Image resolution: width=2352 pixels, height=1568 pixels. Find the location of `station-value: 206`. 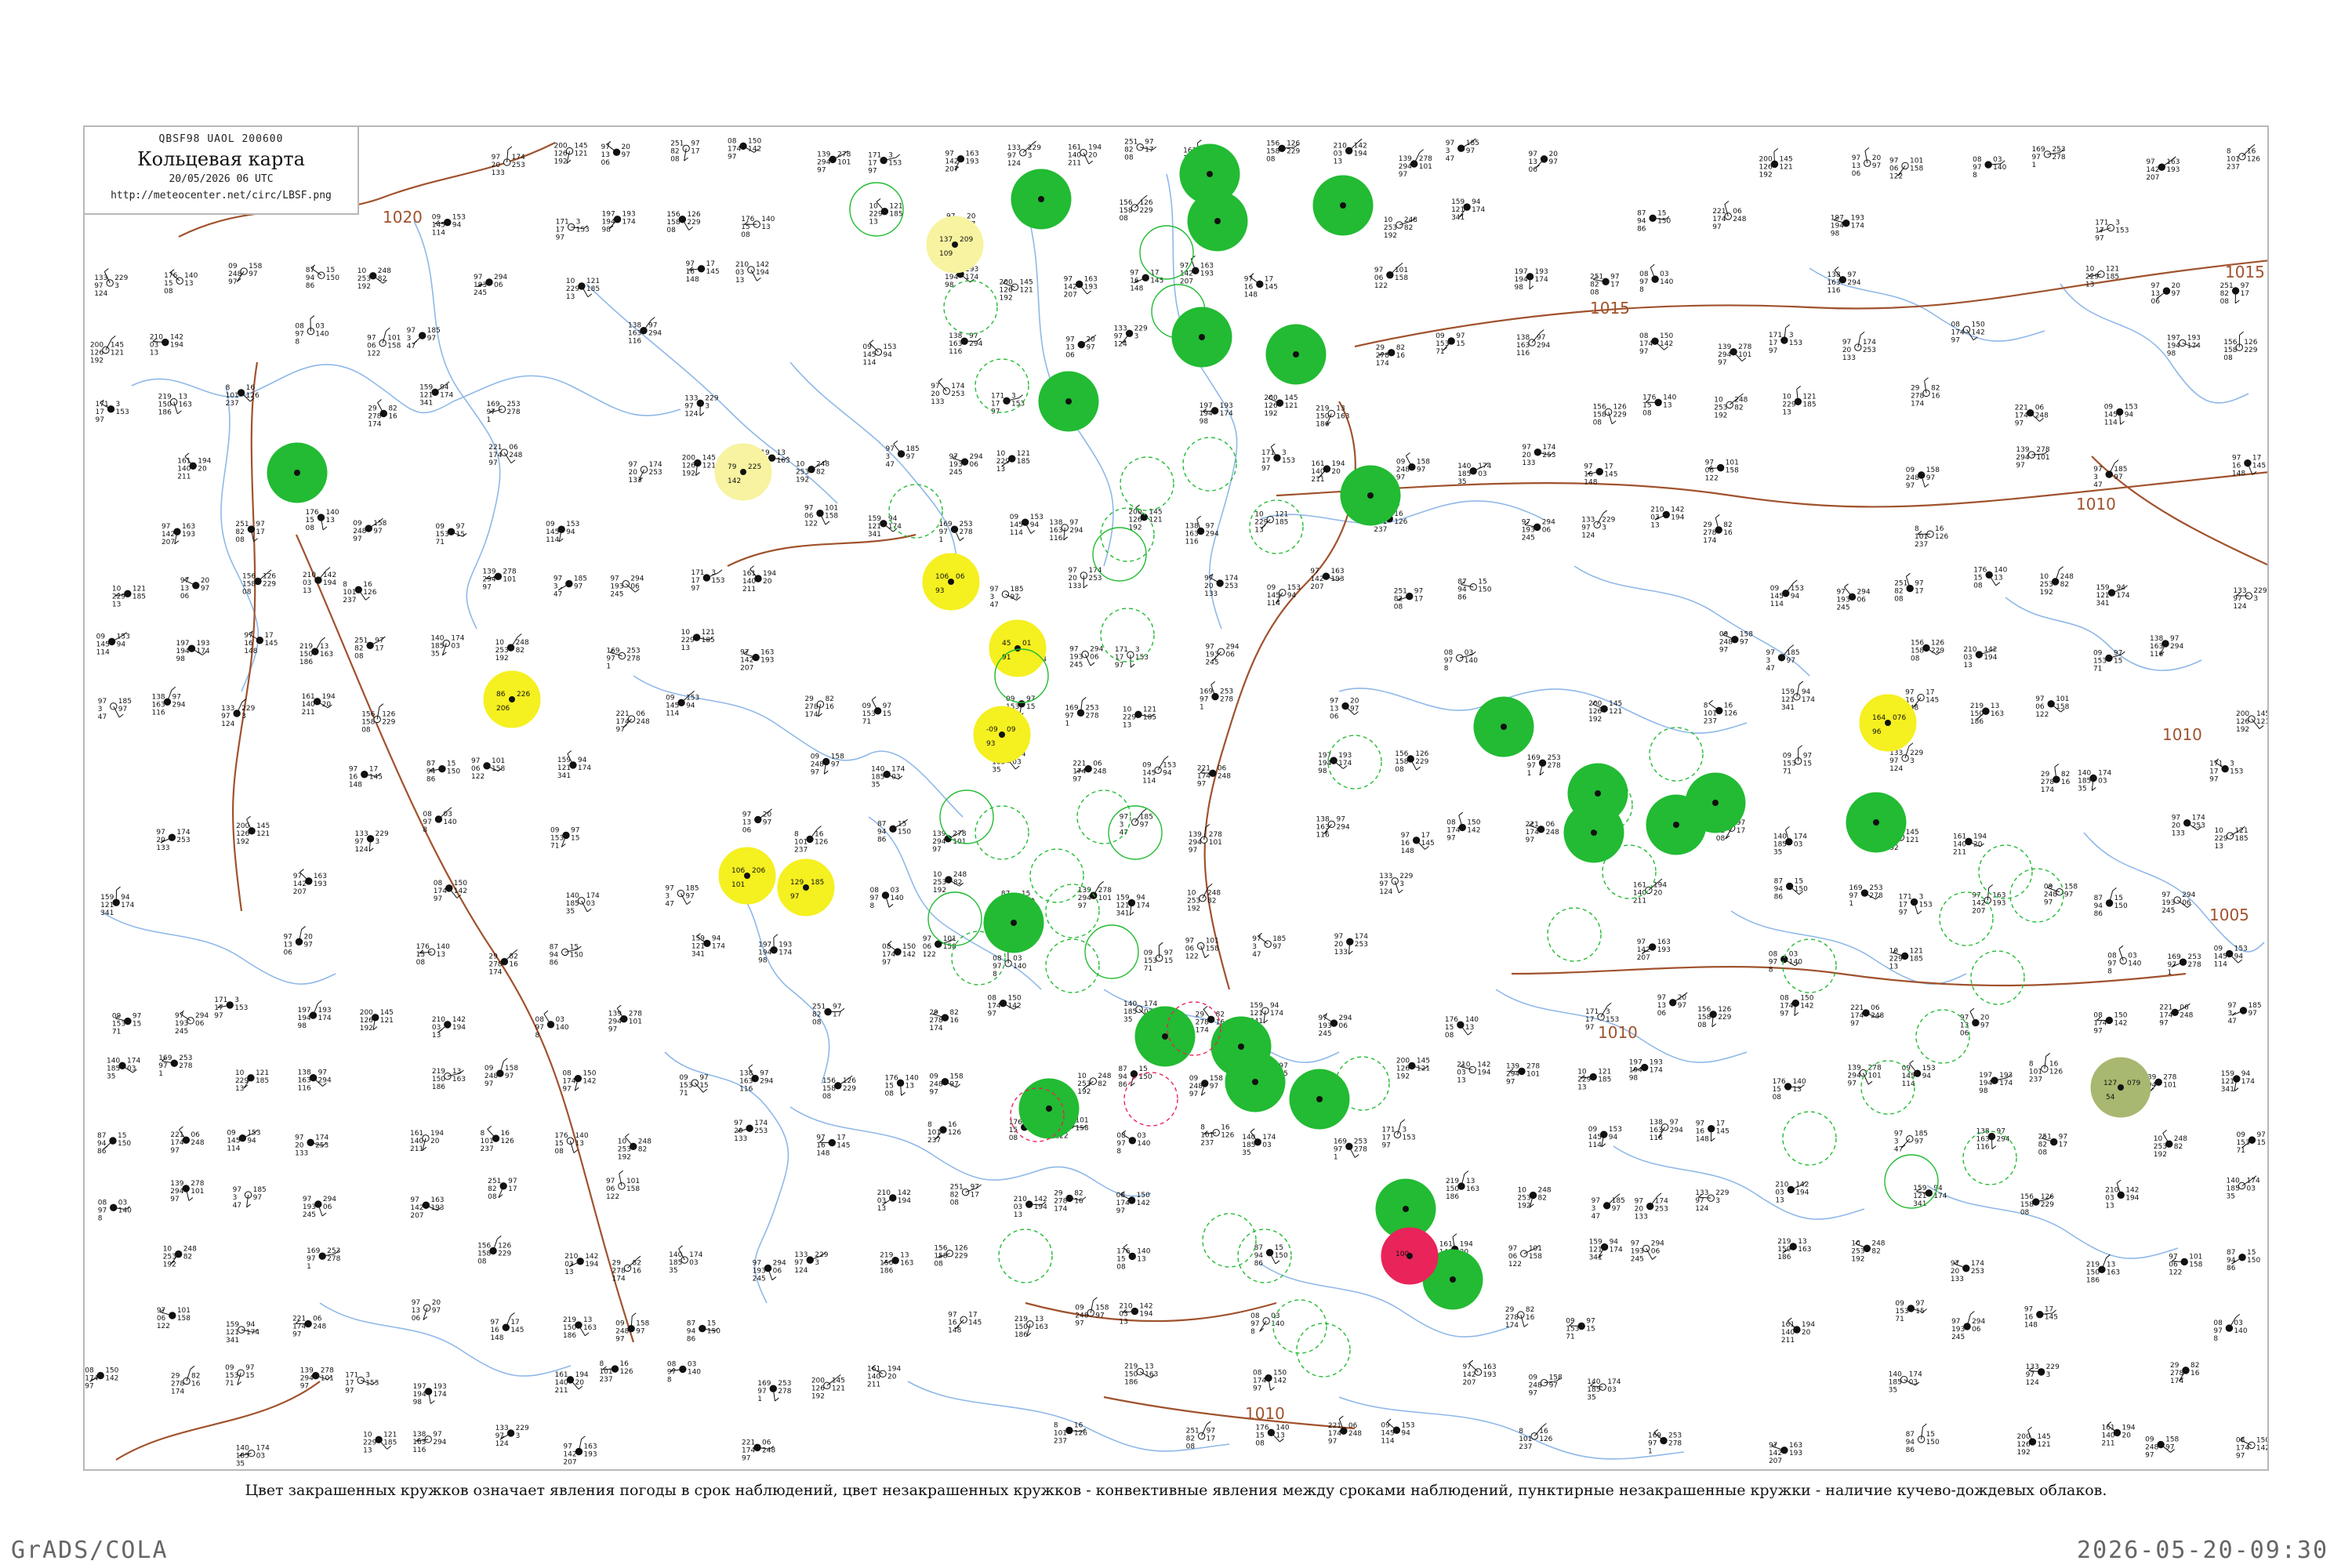

station-value: 206 is located at coordinates (503, 709).